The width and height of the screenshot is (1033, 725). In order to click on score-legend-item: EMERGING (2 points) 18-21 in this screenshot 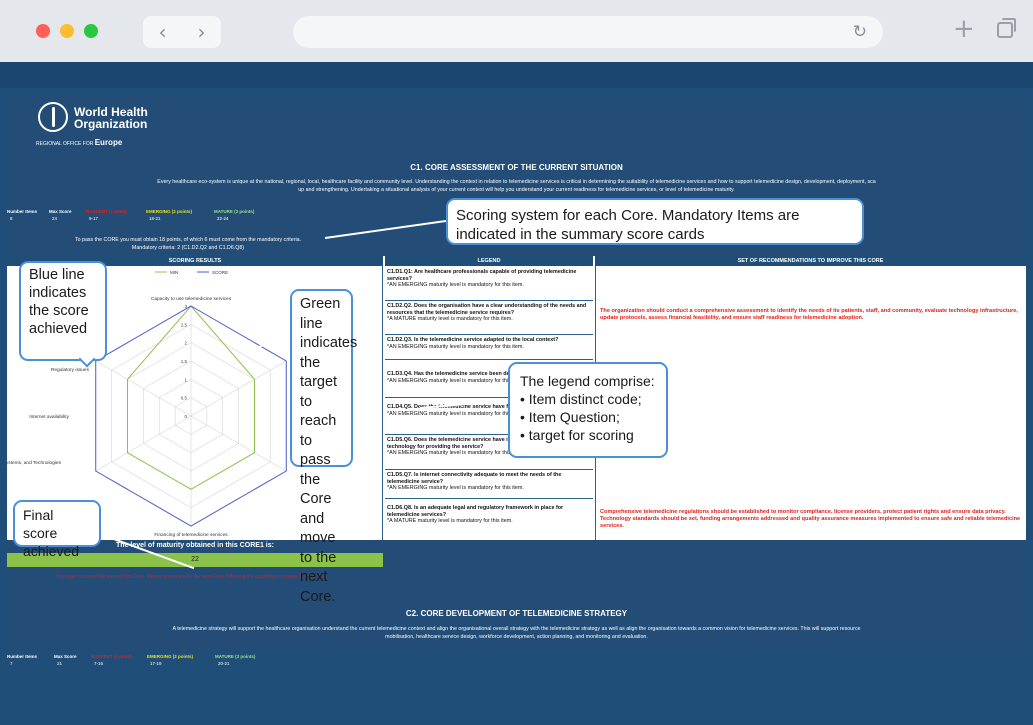, I will do `click(169, 215)`.